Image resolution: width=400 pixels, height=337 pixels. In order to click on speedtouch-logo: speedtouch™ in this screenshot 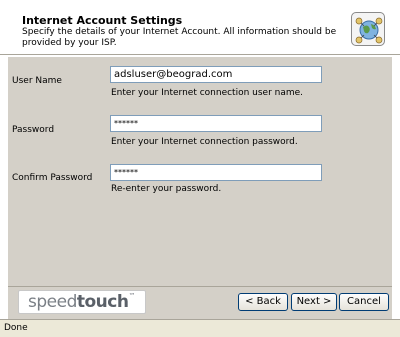, I will do `click(82, 302)`.